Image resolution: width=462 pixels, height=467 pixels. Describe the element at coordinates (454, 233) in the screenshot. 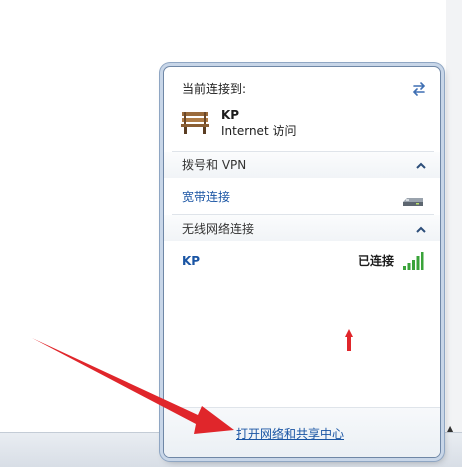

I see `background-strip` at that location.